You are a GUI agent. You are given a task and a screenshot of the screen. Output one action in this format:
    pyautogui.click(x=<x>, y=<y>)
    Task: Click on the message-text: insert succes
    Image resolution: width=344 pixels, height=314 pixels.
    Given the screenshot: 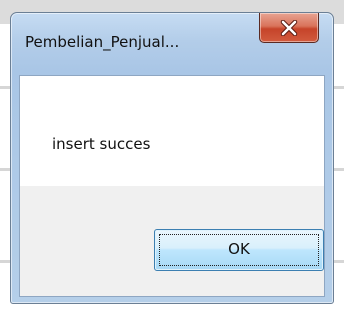 What is the action you would take?
    pyautogui.click(x=101, y=144)
    